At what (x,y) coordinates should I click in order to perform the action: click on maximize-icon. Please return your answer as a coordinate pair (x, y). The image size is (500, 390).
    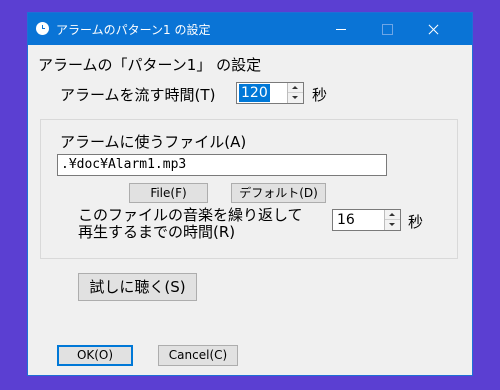
    Looking at the image, I should click on (387, 29).